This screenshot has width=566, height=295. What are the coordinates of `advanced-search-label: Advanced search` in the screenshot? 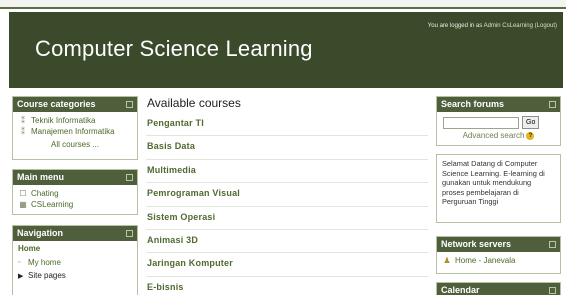 It's located at (493, 135).